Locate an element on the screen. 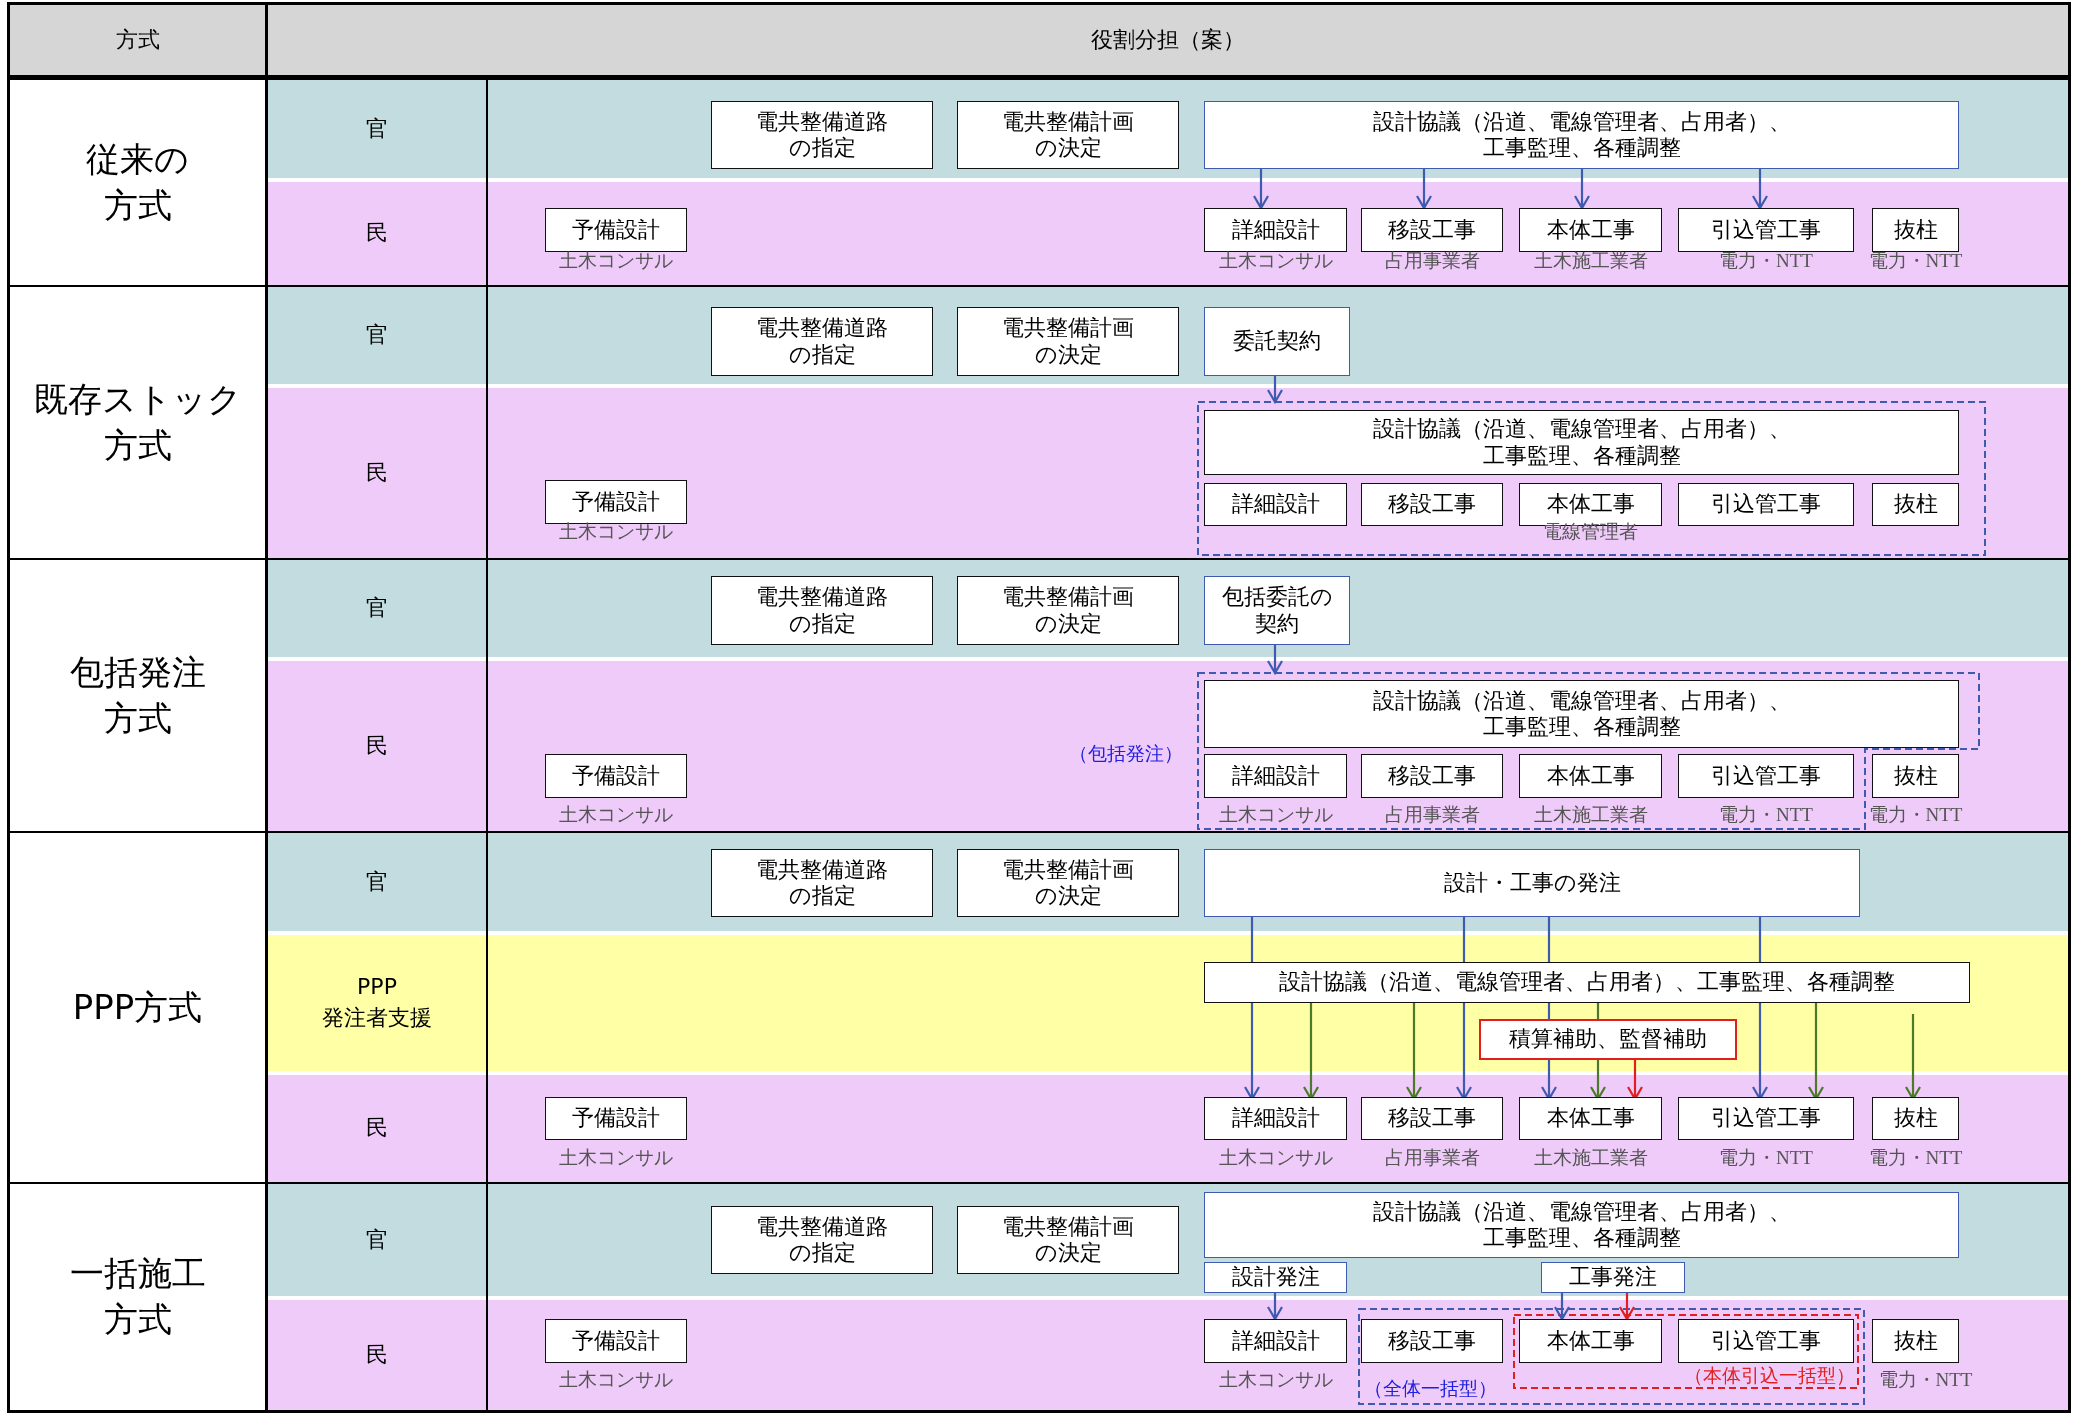 This screenshot has height=1427, width=2084. order-box: 設計・工事の発注 is located at coordinates (1532, 883).